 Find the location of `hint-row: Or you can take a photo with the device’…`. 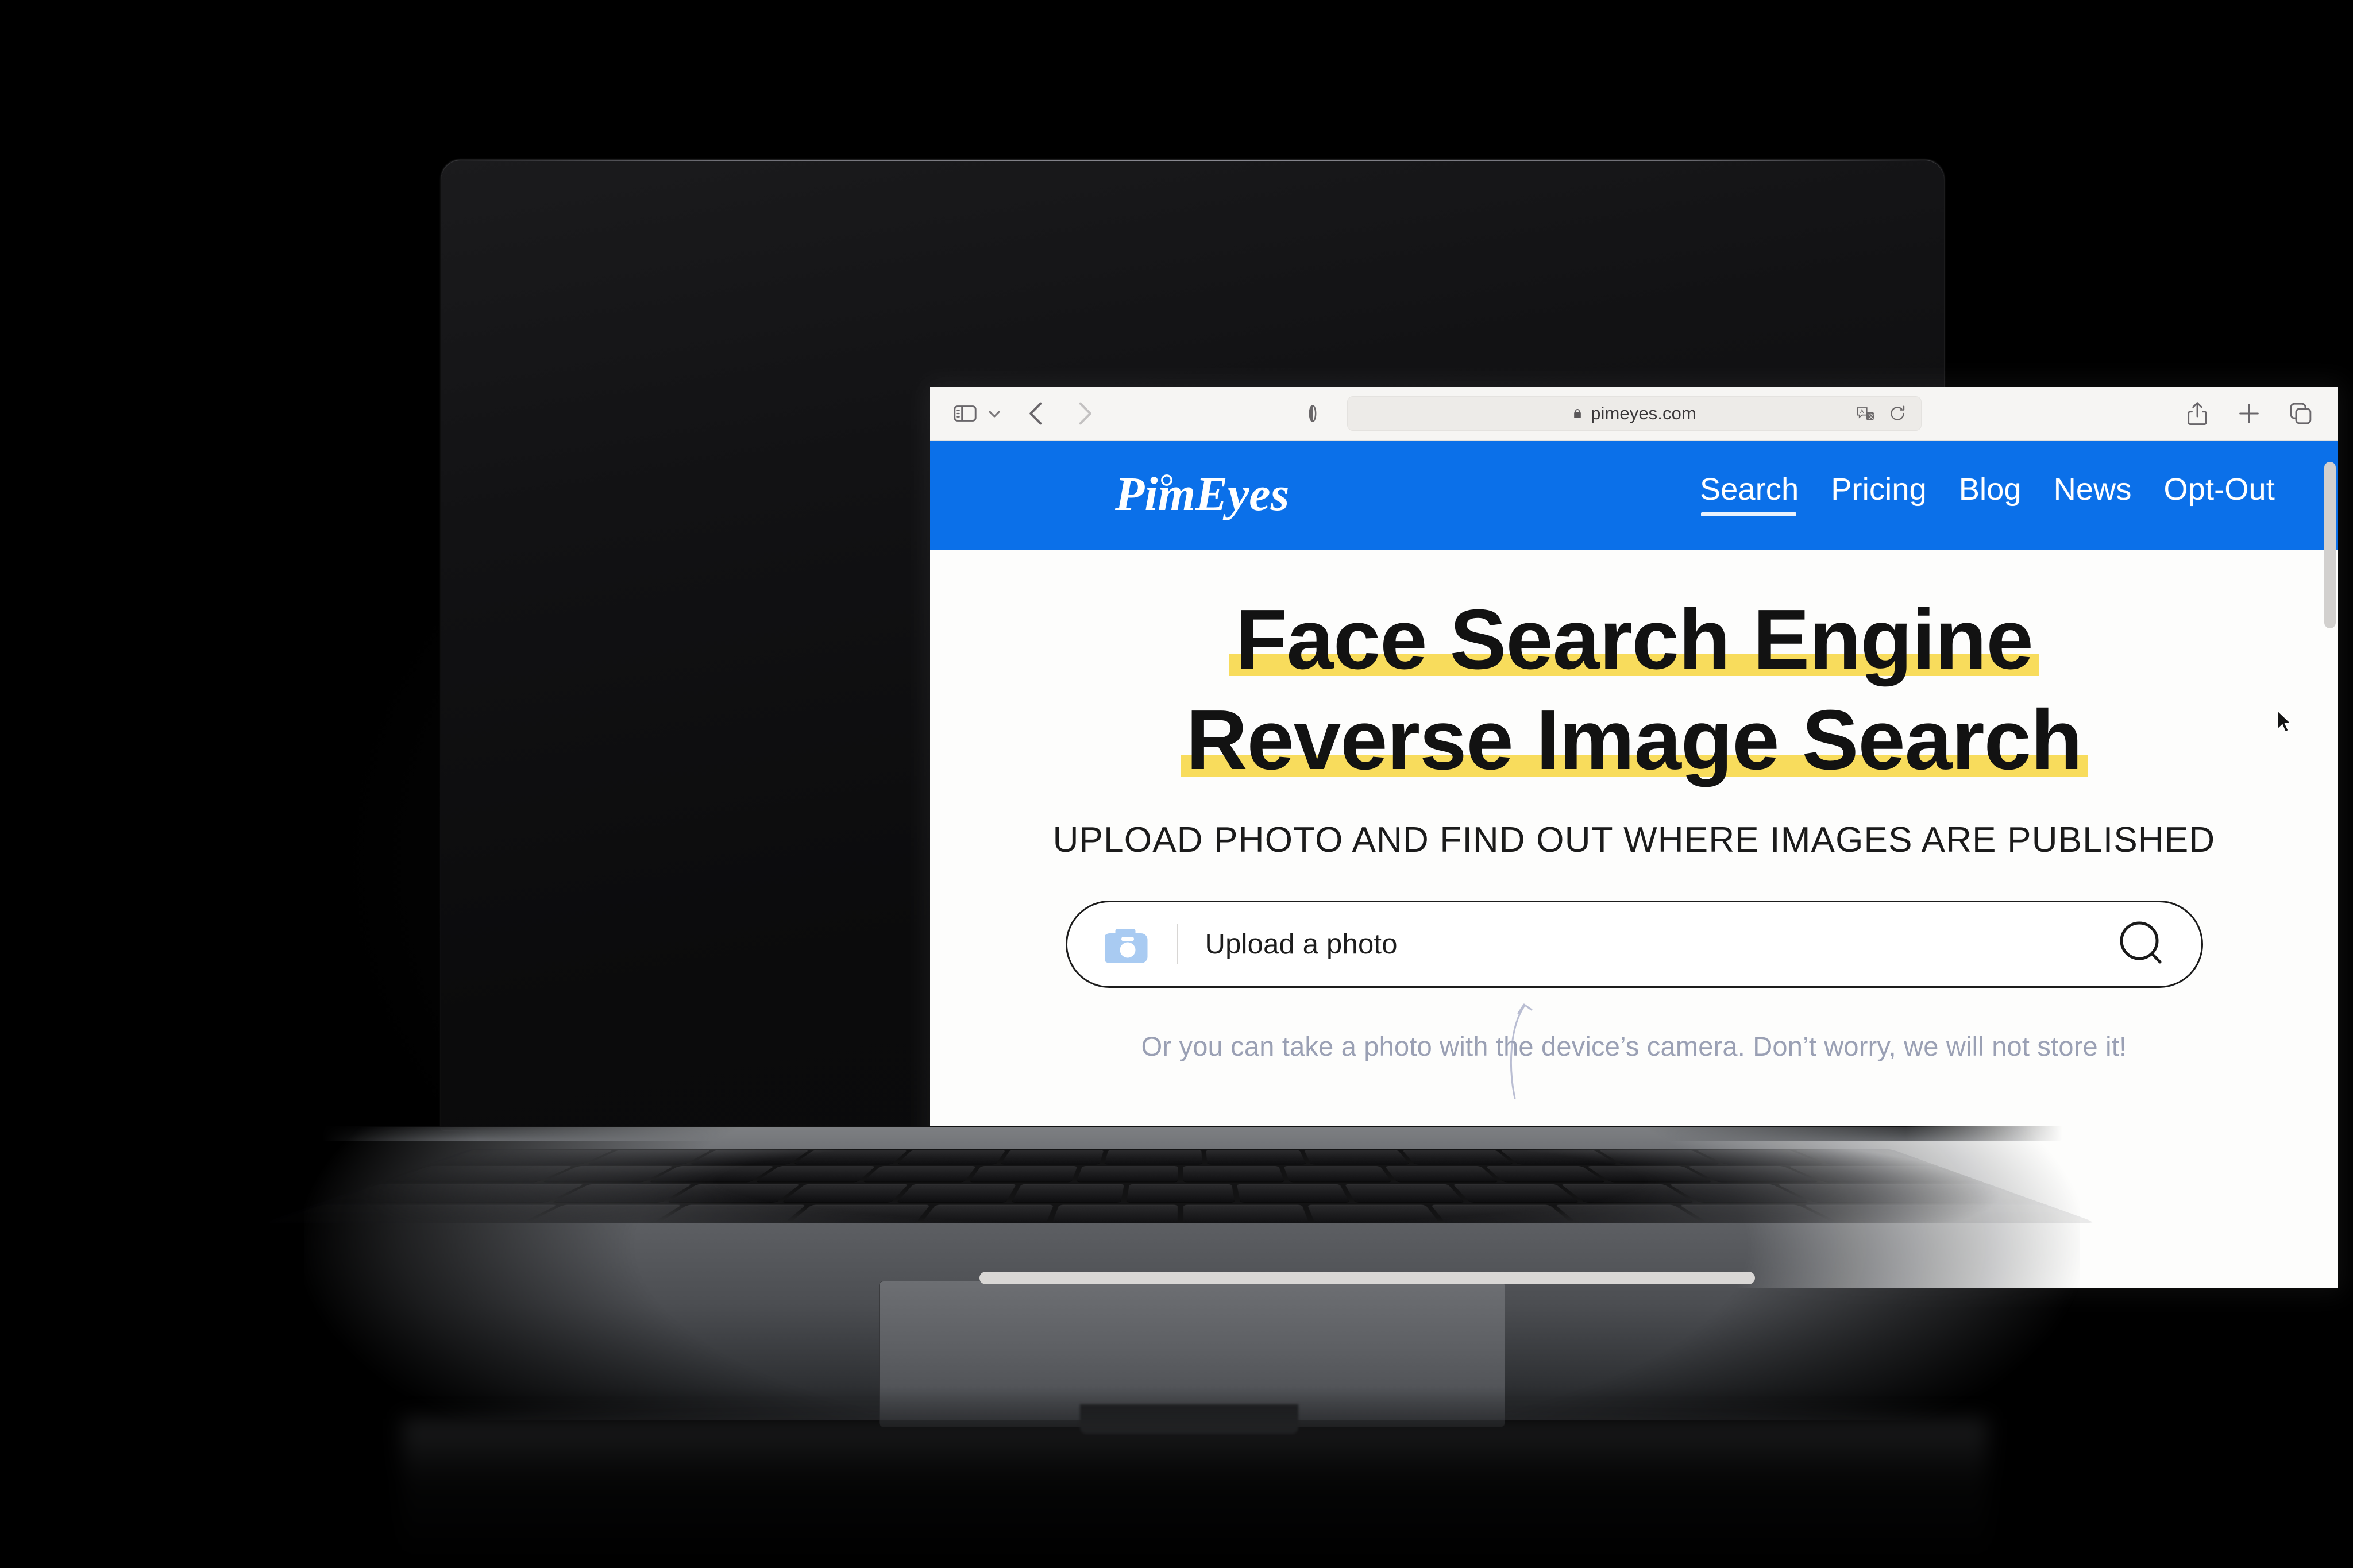

hint-row: Or you can take a photo with the device’… is located at coordinates (1634, 1051).